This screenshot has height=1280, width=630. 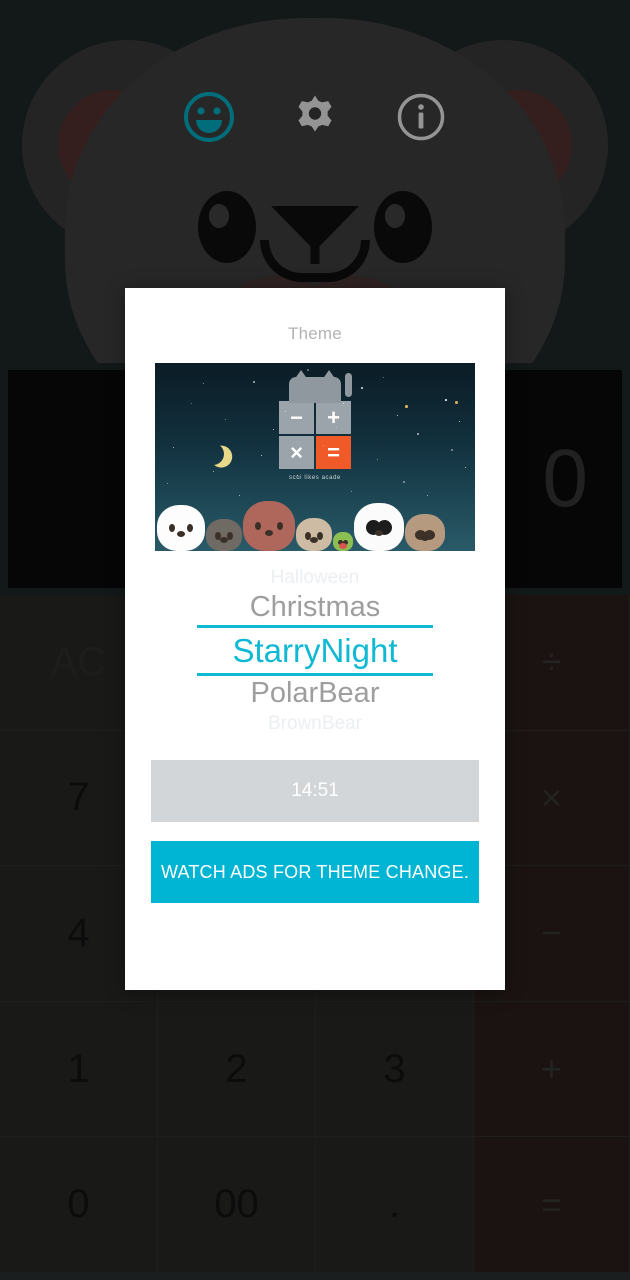 I want to click on theme-option-polarbear: PolarBear, so click(x=315, y=693).